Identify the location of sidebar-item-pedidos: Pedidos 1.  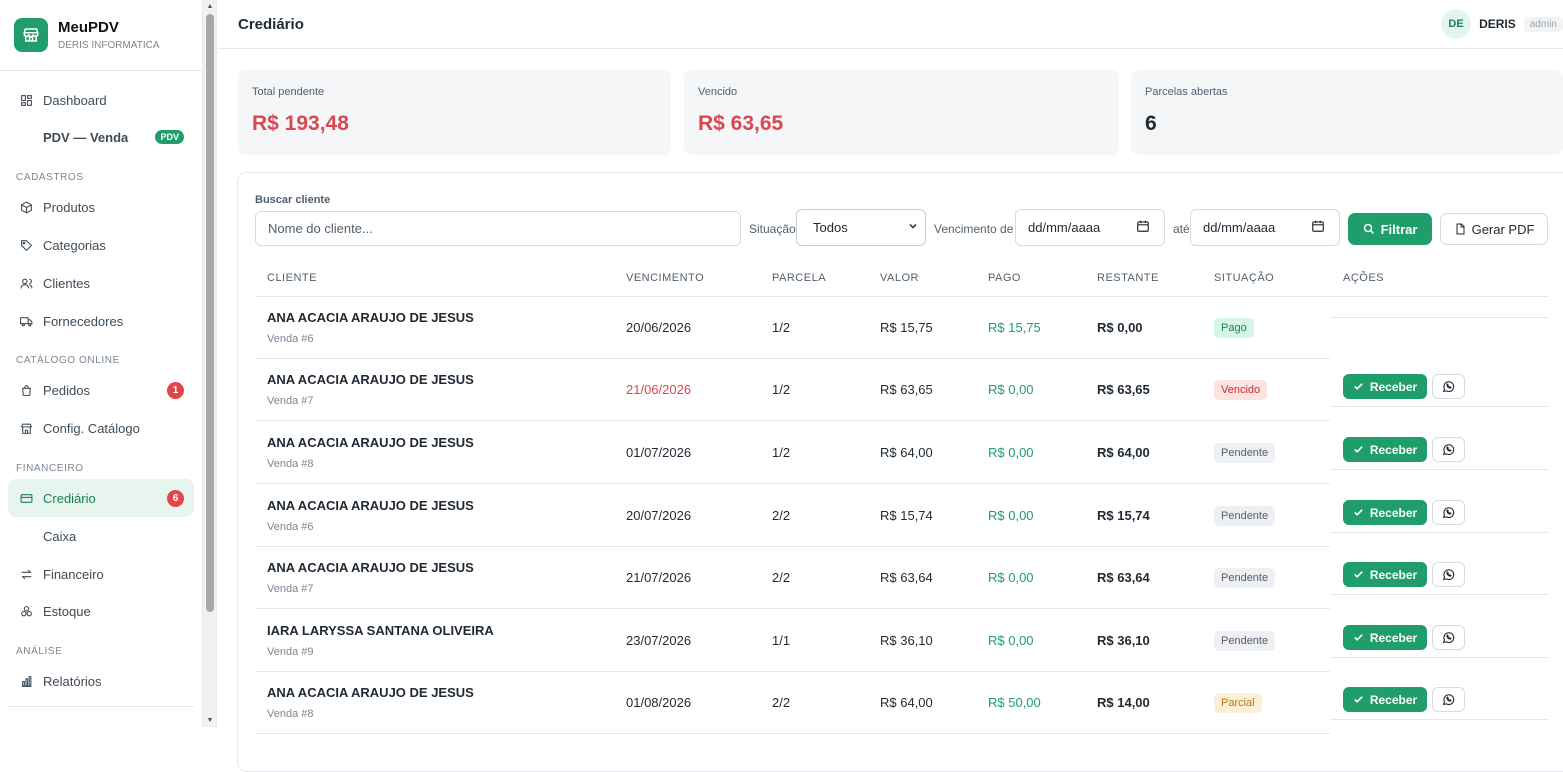
(101, 390).